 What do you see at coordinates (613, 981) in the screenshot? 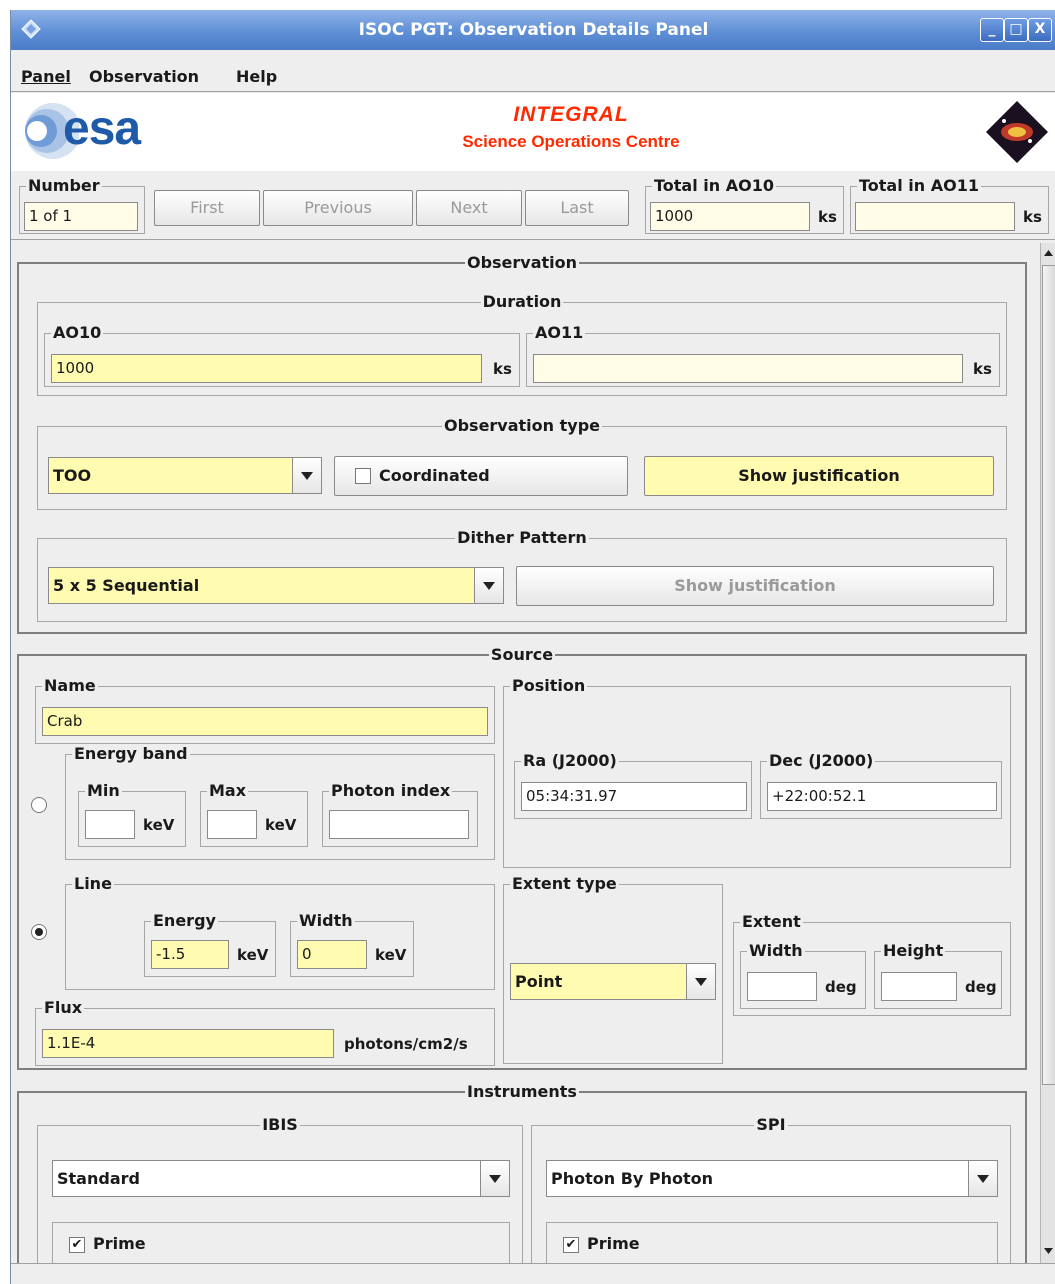
I see `extent-type-select: Point` at bounding box center [613, 981].